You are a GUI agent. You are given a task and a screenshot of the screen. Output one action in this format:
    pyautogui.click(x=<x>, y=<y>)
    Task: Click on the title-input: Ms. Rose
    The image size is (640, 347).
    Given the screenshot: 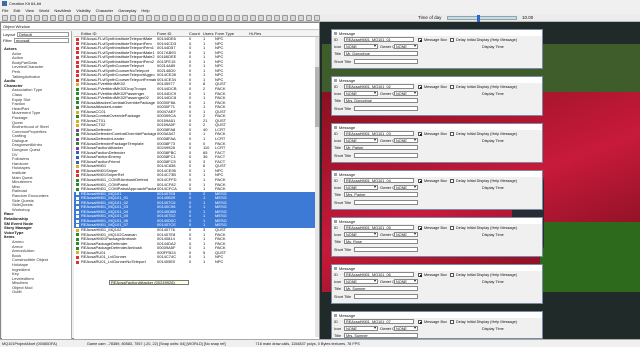 What is the action you would take?
    pyautogui.click(x=381, y=241)
    